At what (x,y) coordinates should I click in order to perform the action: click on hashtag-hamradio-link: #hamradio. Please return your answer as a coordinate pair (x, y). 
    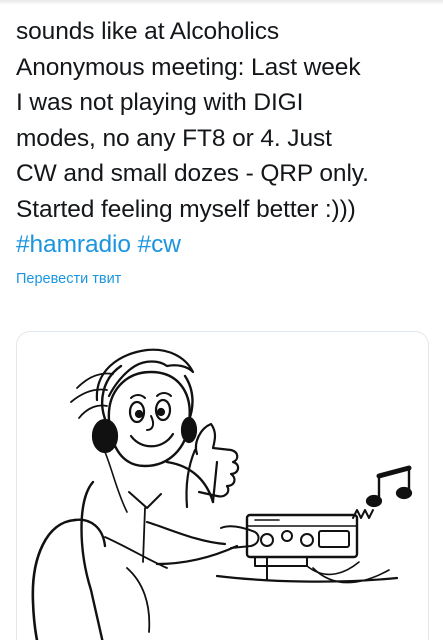
    Looking at the image, I should click on (73, 244).